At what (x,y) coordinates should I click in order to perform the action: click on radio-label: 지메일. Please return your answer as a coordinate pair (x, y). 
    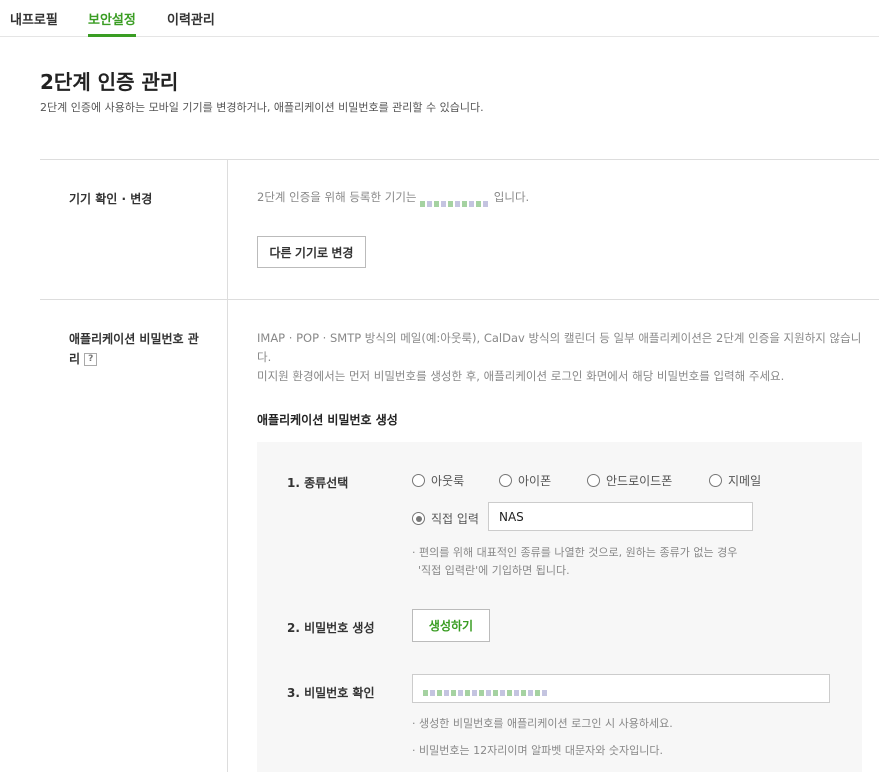
    Looking at the image, I should click on (745, 481).